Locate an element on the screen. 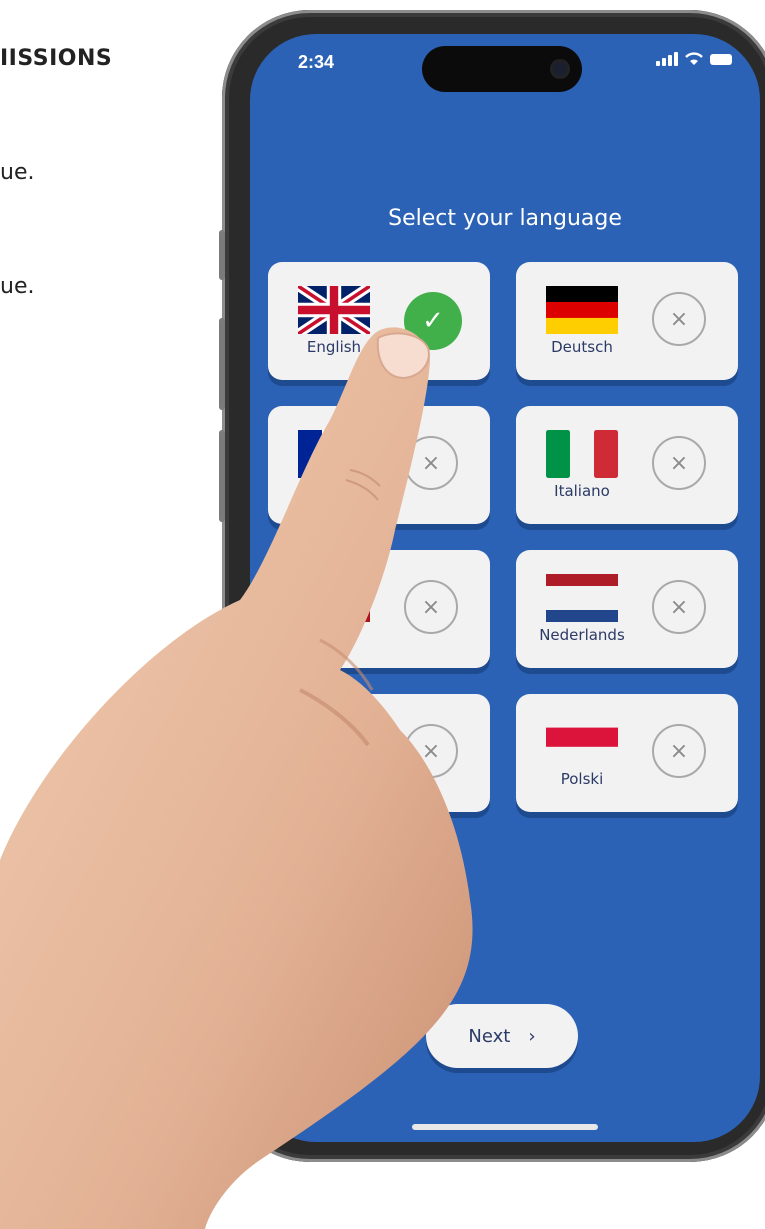 This screenshot has height=1229, width=765. language-option: × is located at coordinates (379, 753).